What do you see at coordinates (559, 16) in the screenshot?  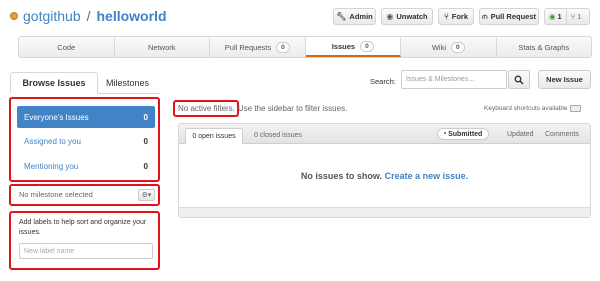 I see `watchers-count-value: 1` at bounding box center [559, 16].